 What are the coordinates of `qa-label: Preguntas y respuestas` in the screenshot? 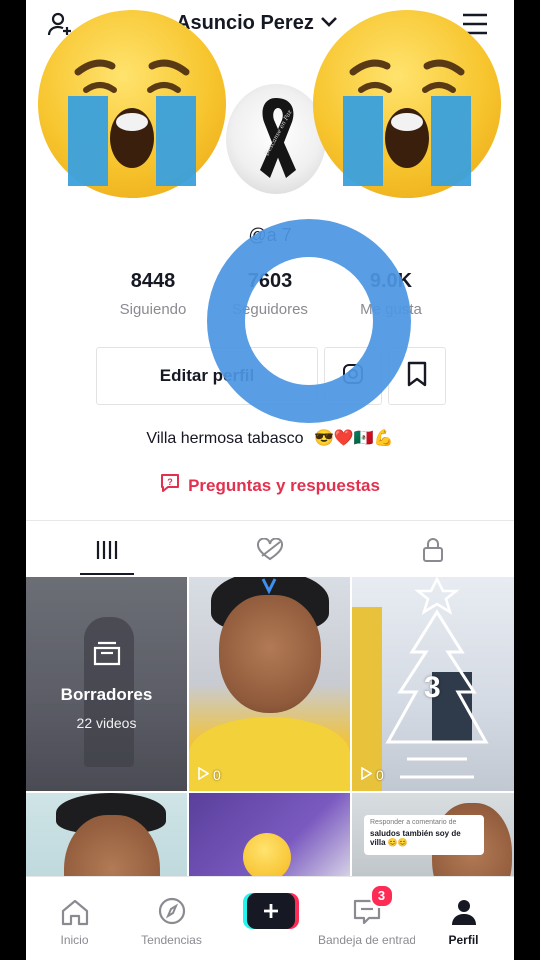 It's located at (284, 485).